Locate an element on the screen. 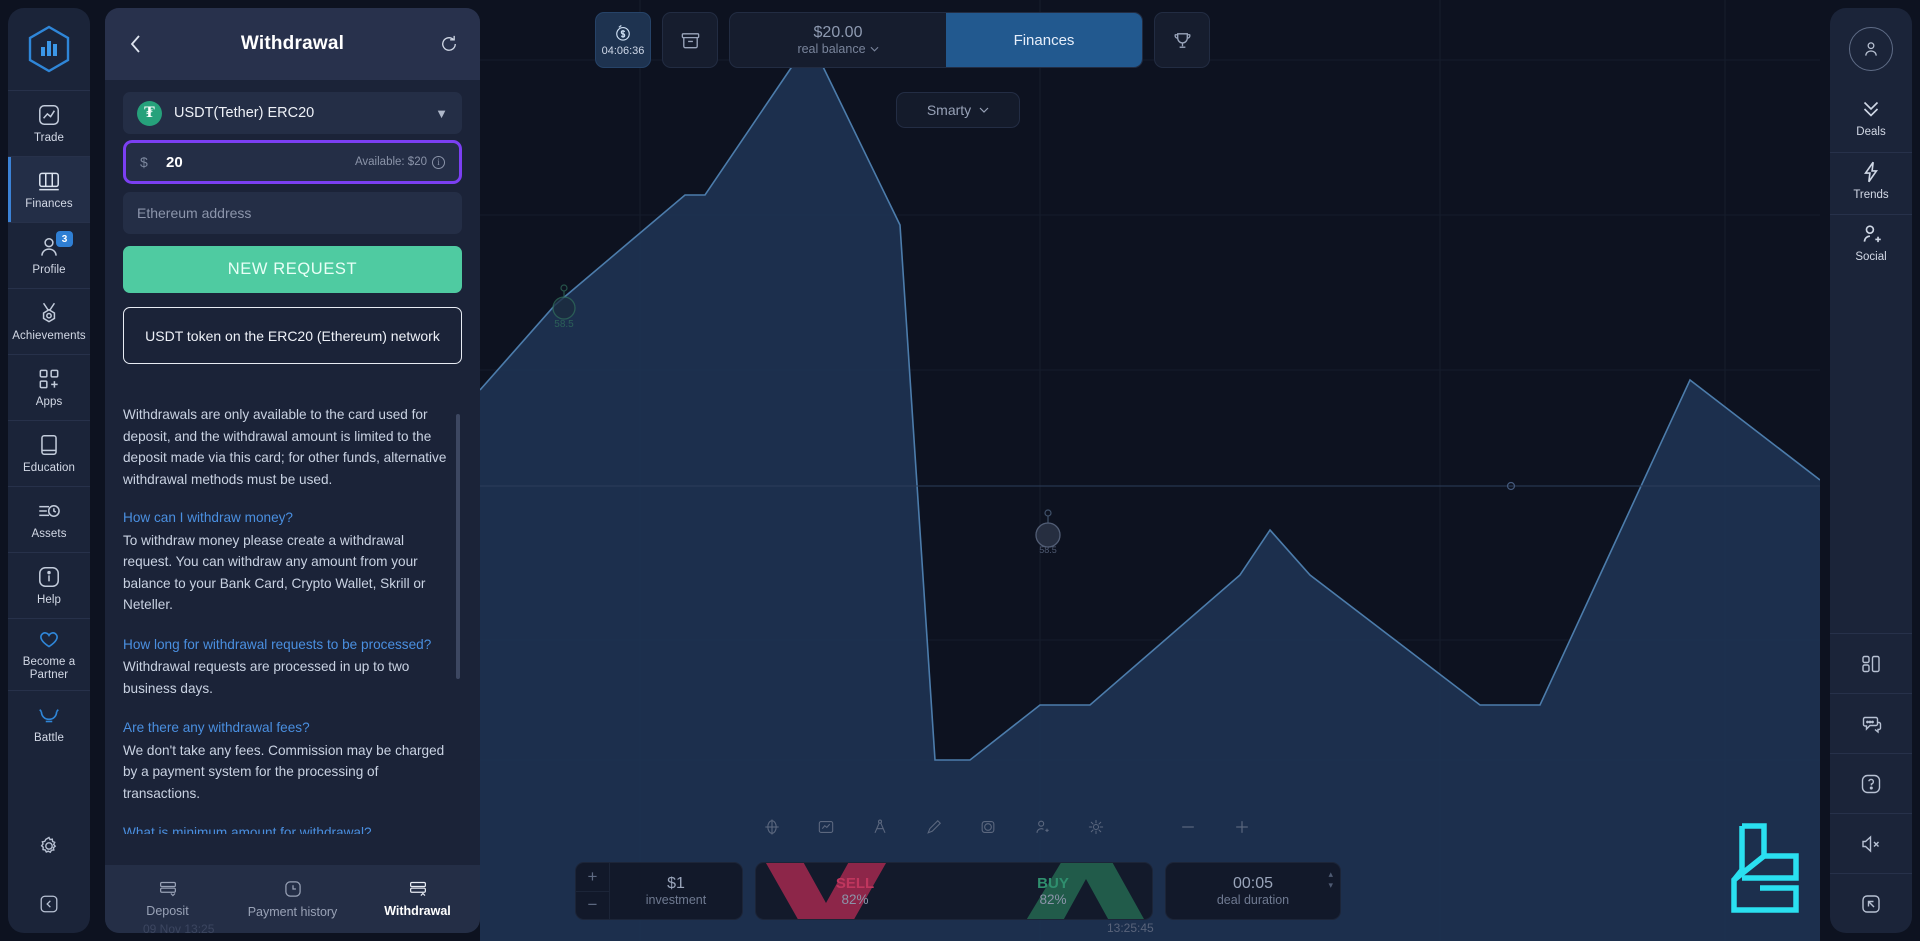 The image size is (1920, 941). zoom-out-button is located at coordinates (1188, 827).